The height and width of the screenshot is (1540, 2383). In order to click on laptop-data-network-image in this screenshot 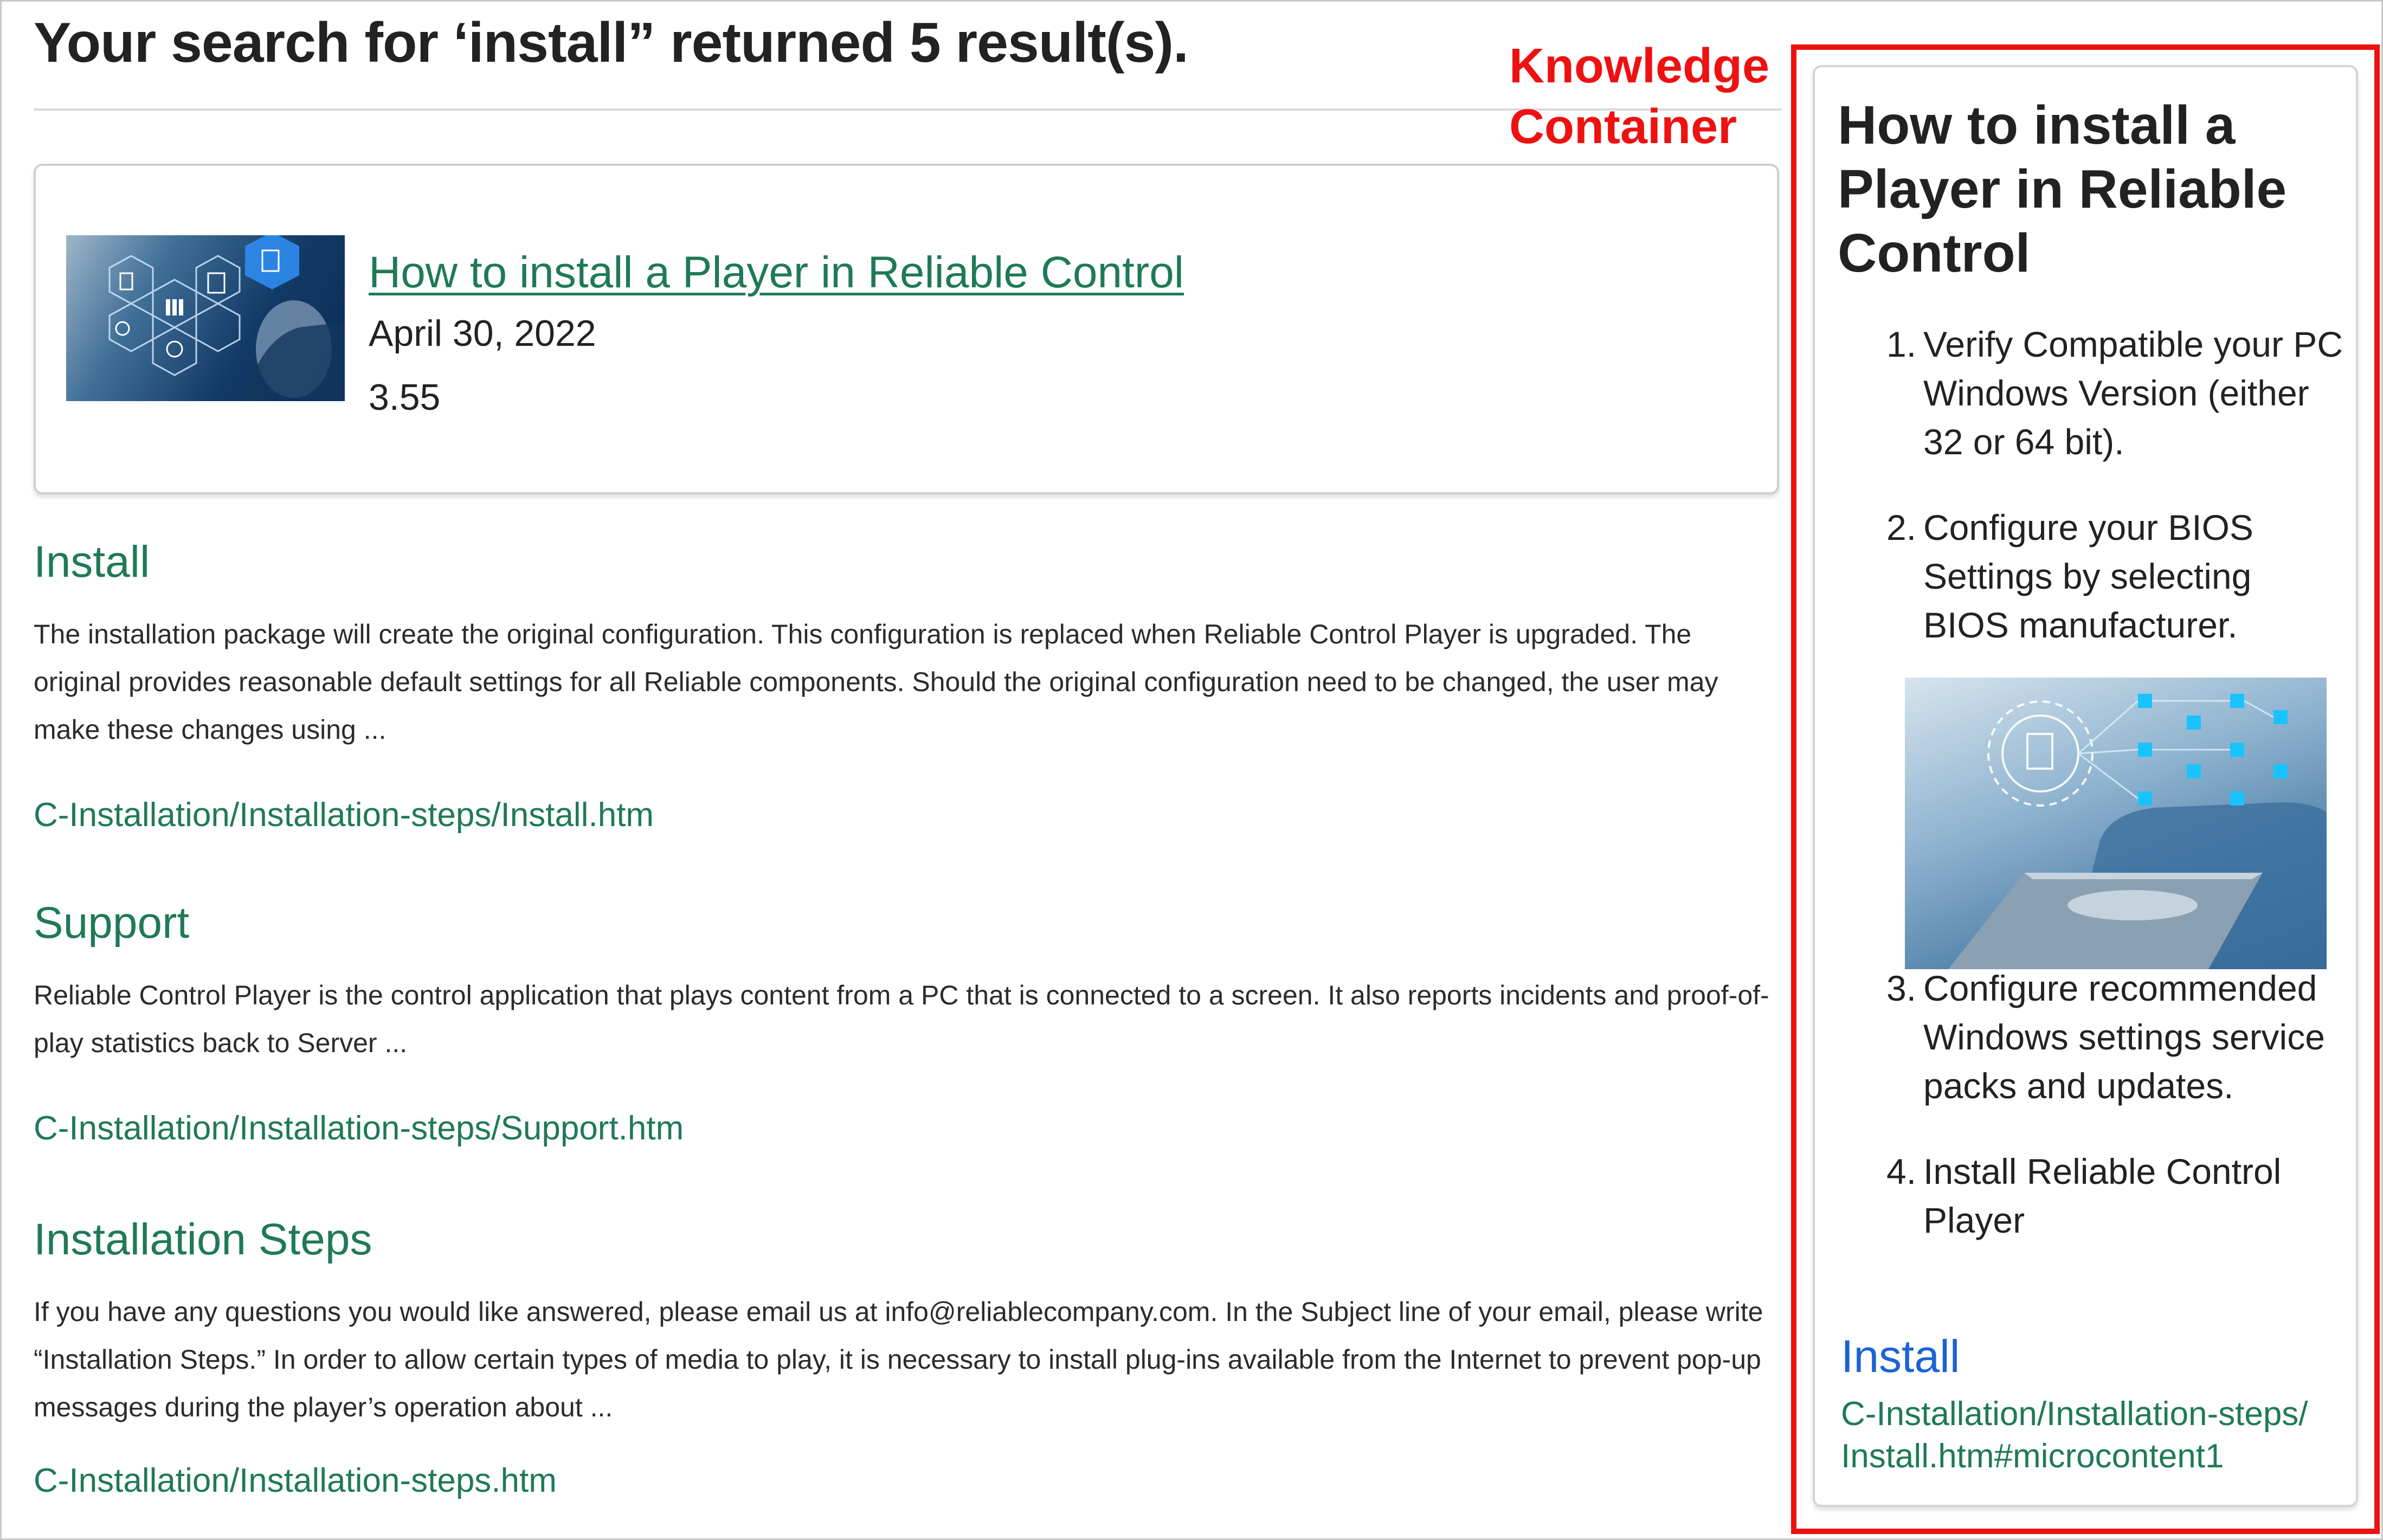, I will do `click(2116, 823)`.